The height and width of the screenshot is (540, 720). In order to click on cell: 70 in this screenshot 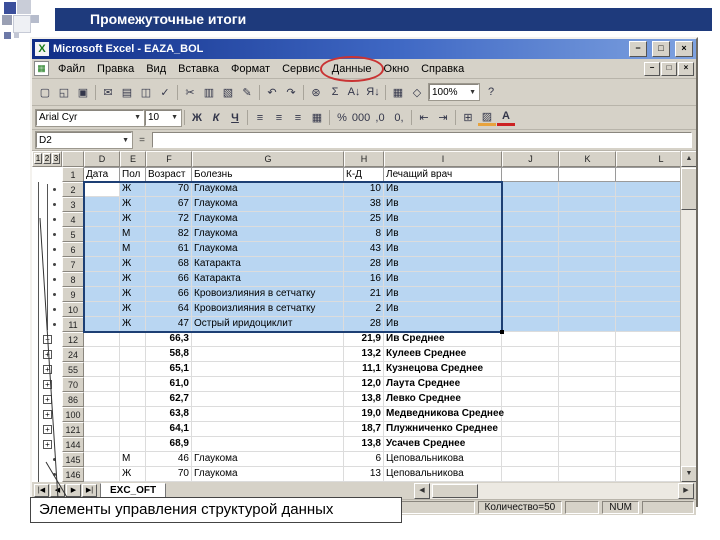, I will do `click(169, 474)`.